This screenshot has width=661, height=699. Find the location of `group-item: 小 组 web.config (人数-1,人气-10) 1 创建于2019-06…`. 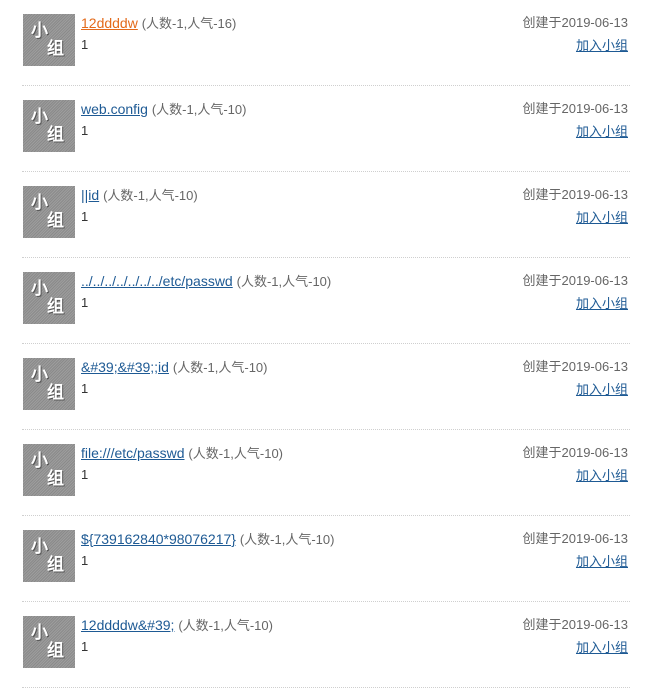

group-item: 小 组 web.config (人数-1,人气-10) 1 创建于2019-06… is located at coordinates (326, 129).